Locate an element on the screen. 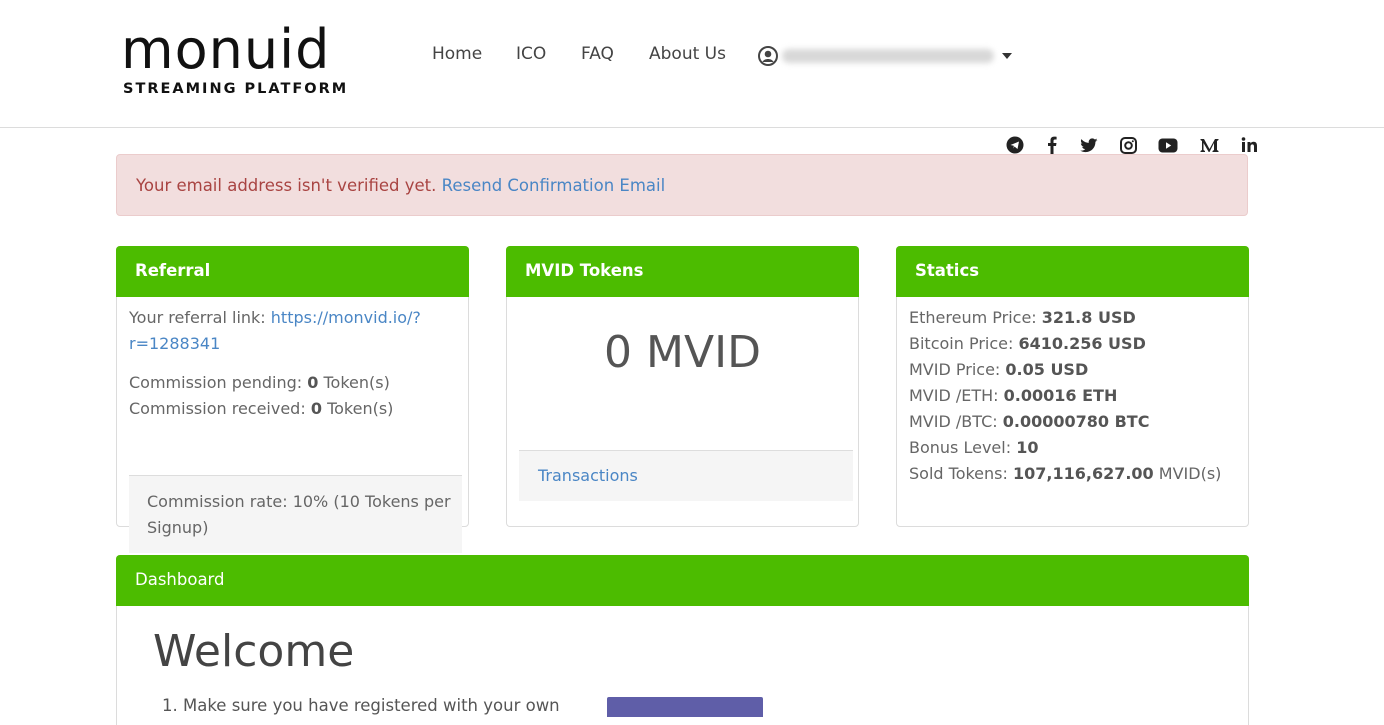 This screenshot has height=725, width=1384. nav-home: Home is located at coordinates (457, 54).